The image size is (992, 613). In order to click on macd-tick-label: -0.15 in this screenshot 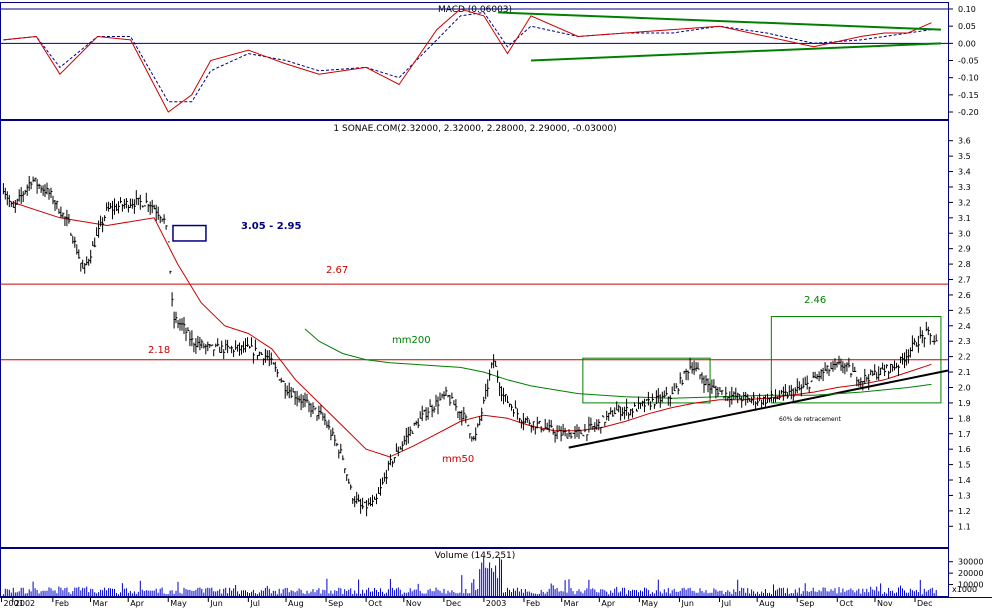, I will do `click(968, 95)`.